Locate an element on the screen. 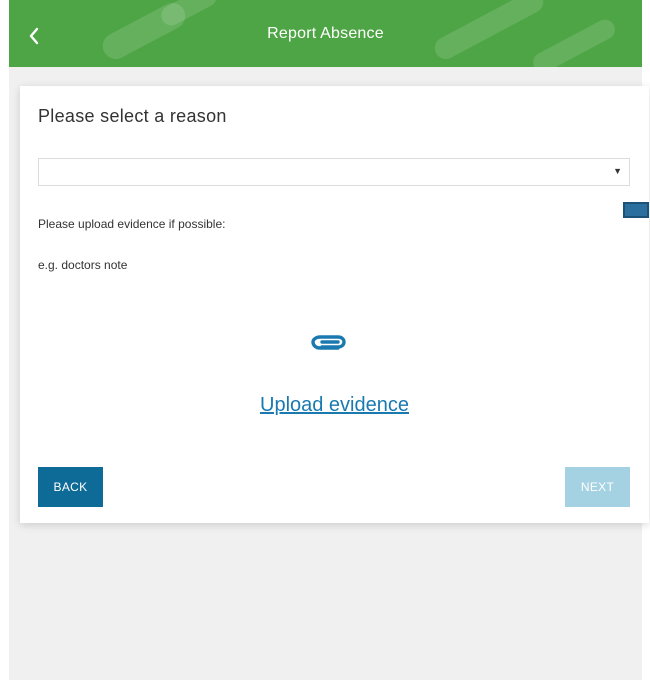 This screenshot has width=650, height=680. next-button: NEXT is located at coordinates (597, 487).